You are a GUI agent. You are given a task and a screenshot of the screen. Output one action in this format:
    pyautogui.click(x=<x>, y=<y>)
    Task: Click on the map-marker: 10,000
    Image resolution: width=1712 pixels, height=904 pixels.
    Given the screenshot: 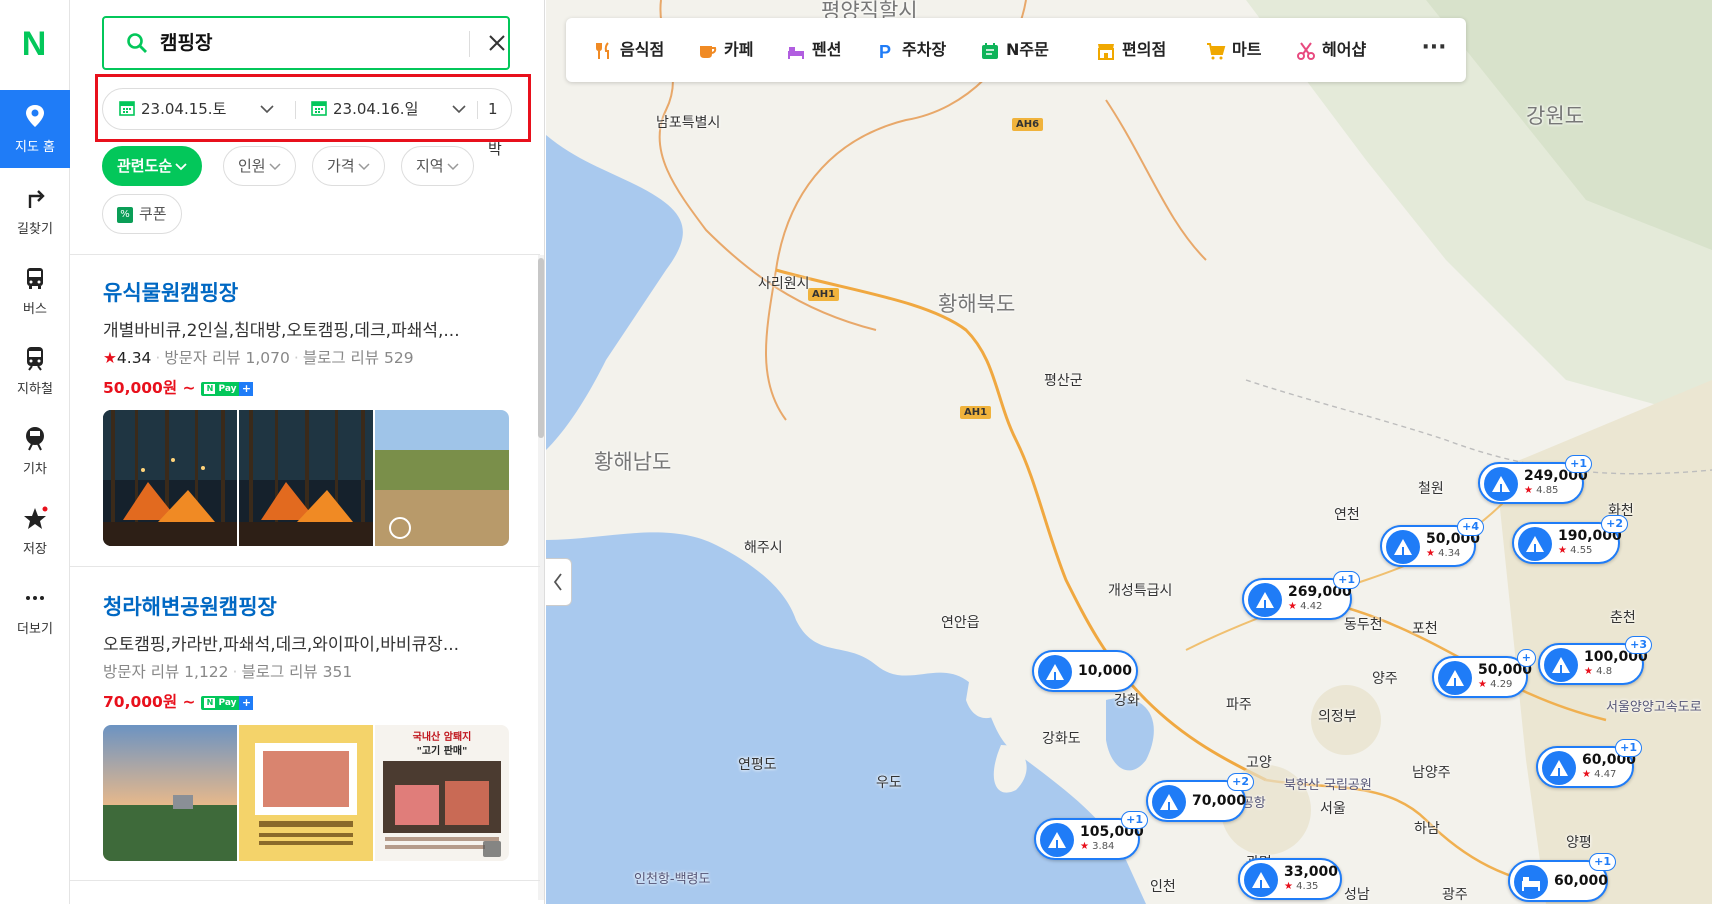 What is the action you would take?
    pyautogui.click(x=1085, y=671)
    